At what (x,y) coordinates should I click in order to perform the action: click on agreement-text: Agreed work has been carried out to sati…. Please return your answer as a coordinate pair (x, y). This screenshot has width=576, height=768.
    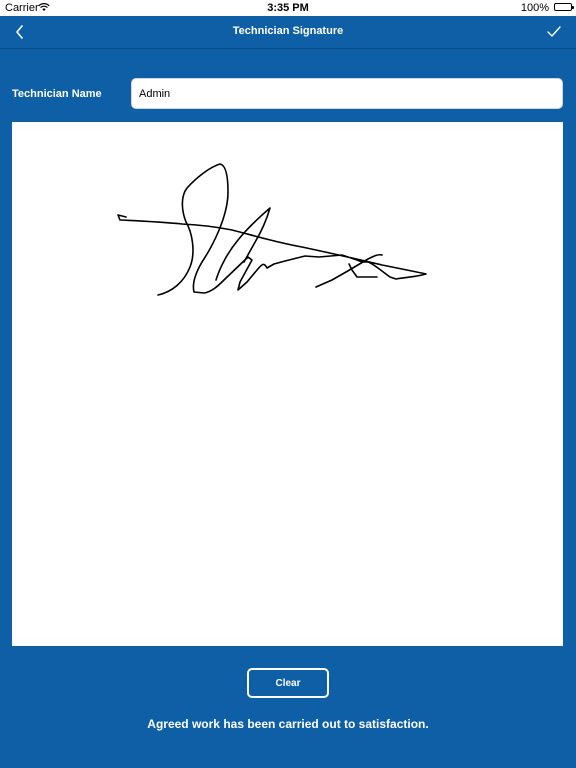
    Looking at the image, I should click on (288, 724).